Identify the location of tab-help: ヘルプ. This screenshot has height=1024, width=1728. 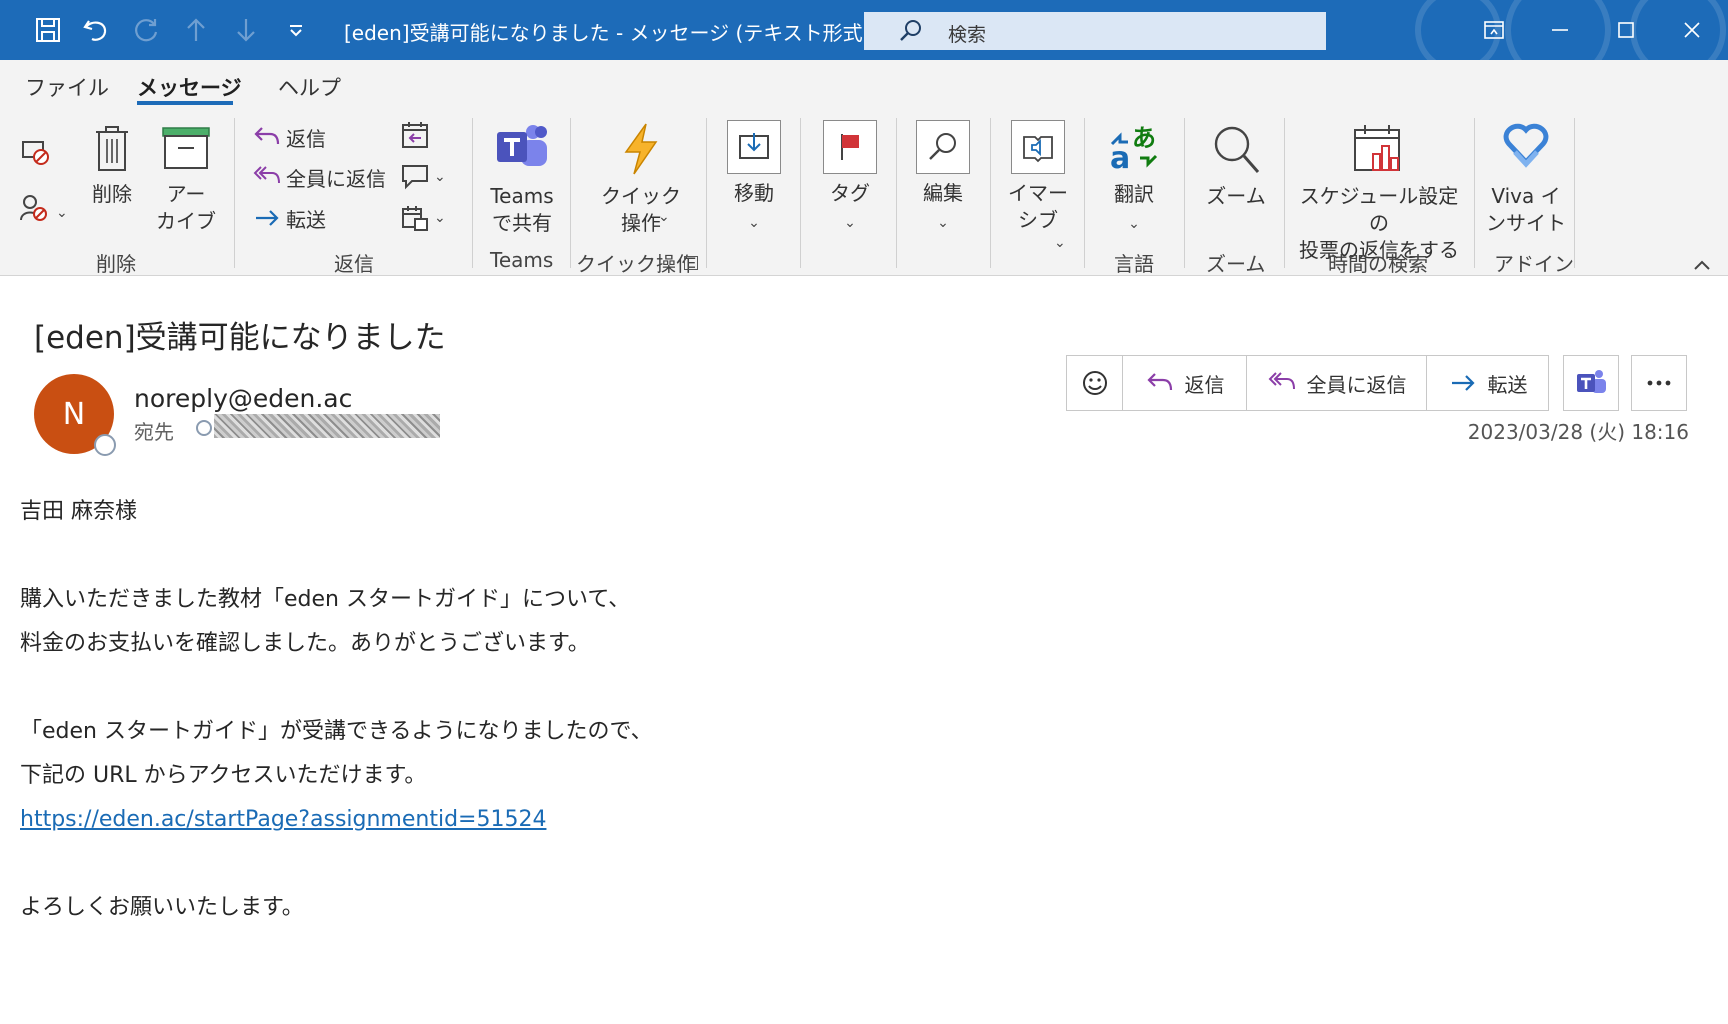
(309, 87).